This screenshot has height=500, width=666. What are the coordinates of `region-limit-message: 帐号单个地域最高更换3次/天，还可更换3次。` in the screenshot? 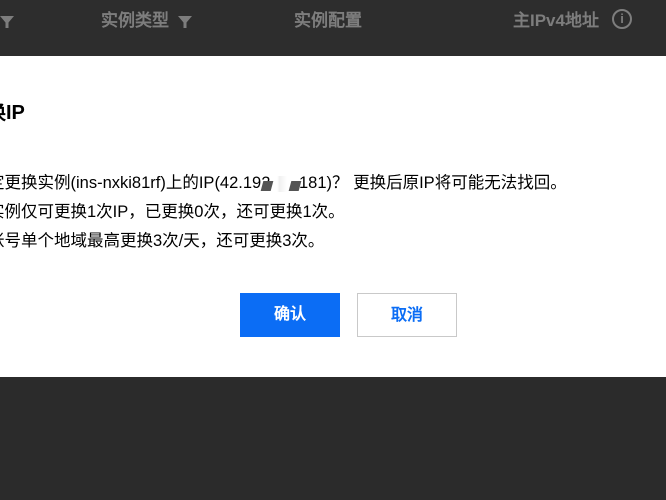 It's located at (162, 241).